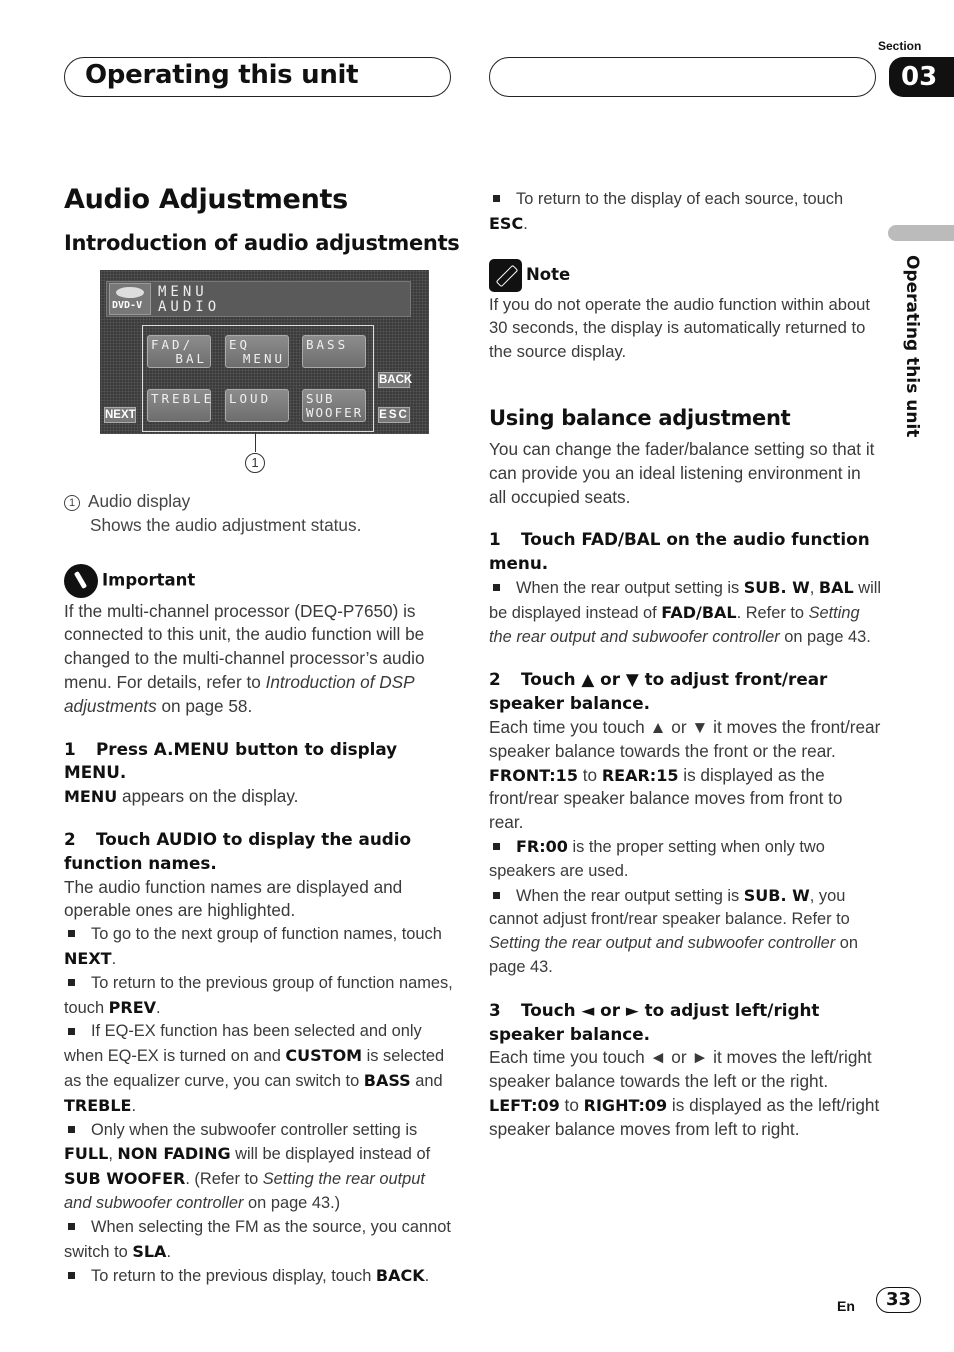 This screenshot has width=954, height=1352. I want to click on important-text-part: on page 58., so click(204, 705).